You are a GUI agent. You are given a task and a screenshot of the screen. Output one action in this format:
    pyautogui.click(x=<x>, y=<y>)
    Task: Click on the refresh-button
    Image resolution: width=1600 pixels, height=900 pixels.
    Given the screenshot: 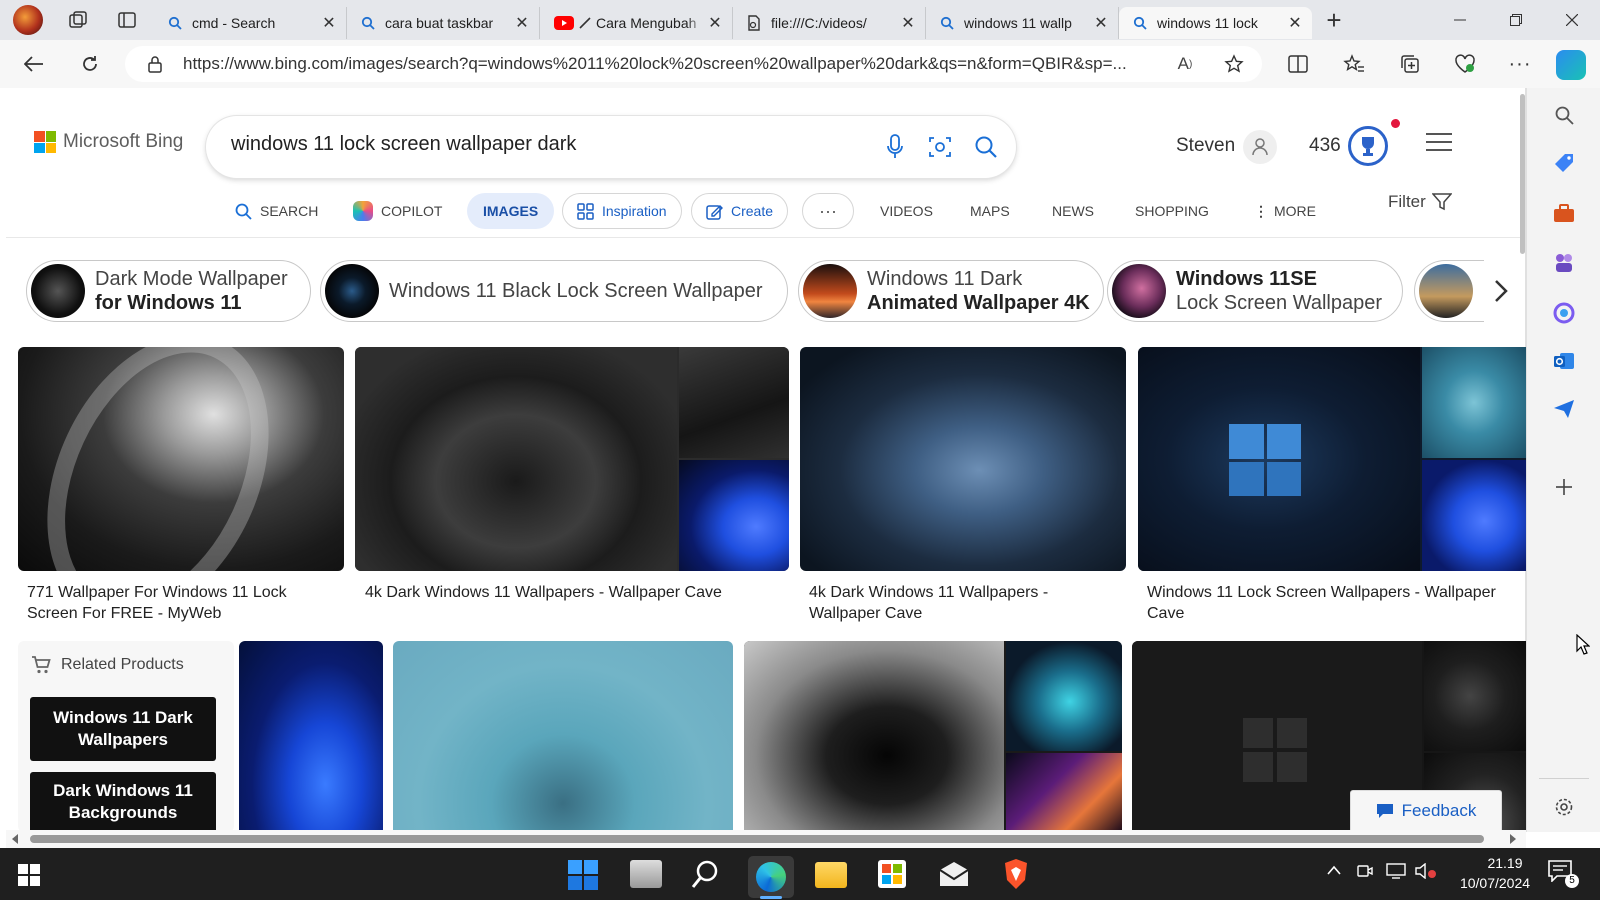 What is the action you would take?
    pyautogui.click(x=90, y=64)
    